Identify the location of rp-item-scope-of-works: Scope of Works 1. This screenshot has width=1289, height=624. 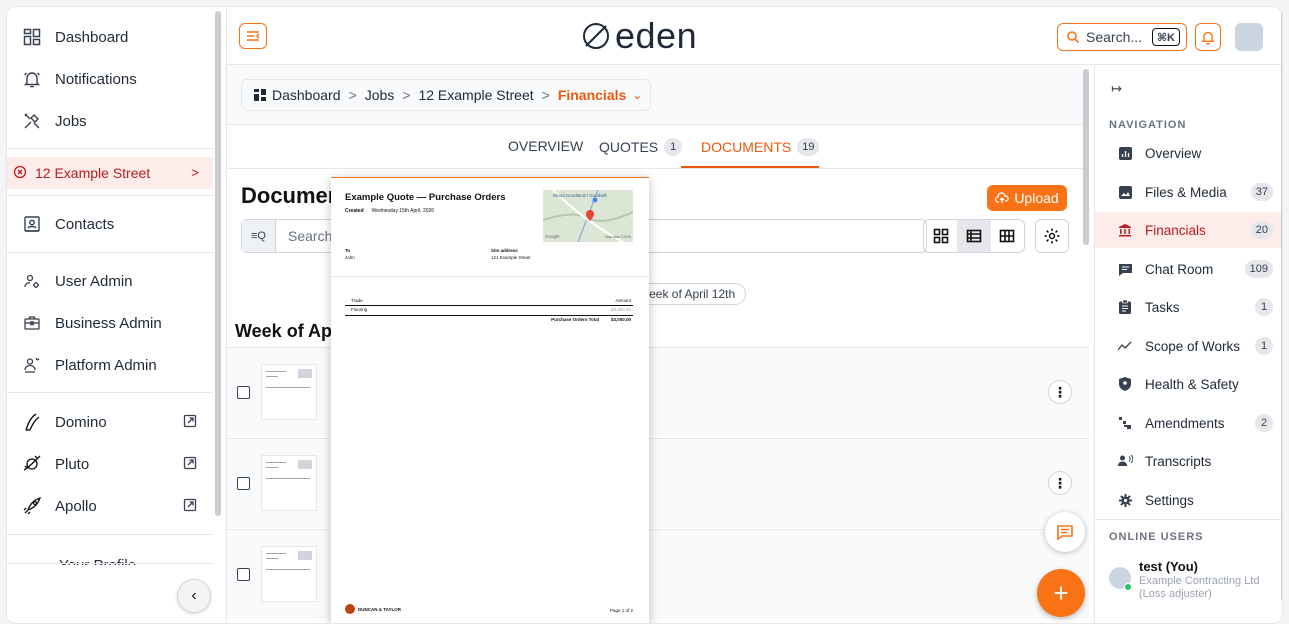
(1188, 346).